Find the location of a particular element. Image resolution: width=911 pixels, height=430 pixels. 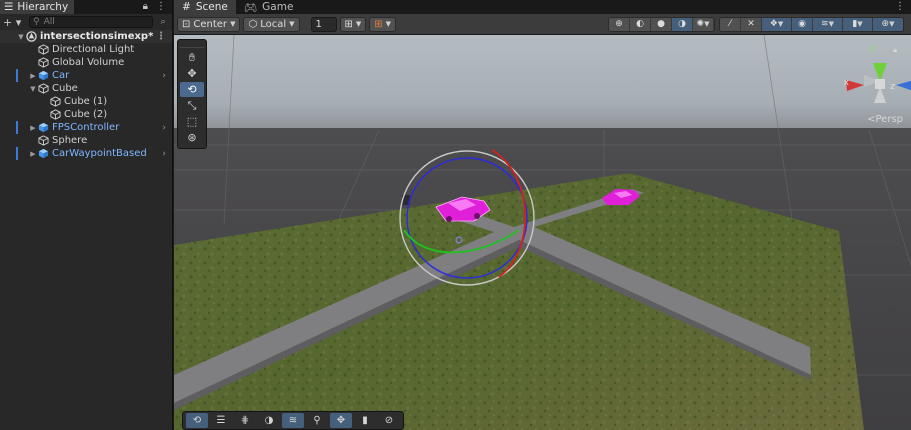

grid-icon: # is located at coordinates (186, 7).